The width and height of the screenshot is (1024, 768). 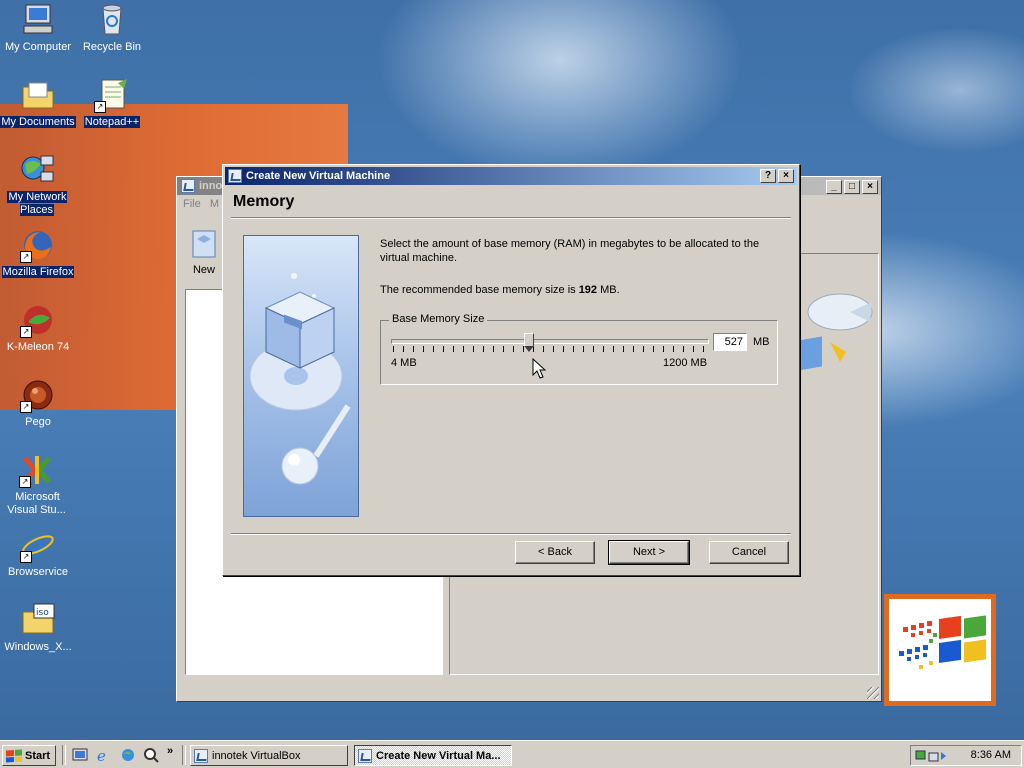 What do you see at coordinates (479, 290) in the screenshot?
I see `recommendation-prefix: The recommended base memory size is` at bounding box center [479, 290].